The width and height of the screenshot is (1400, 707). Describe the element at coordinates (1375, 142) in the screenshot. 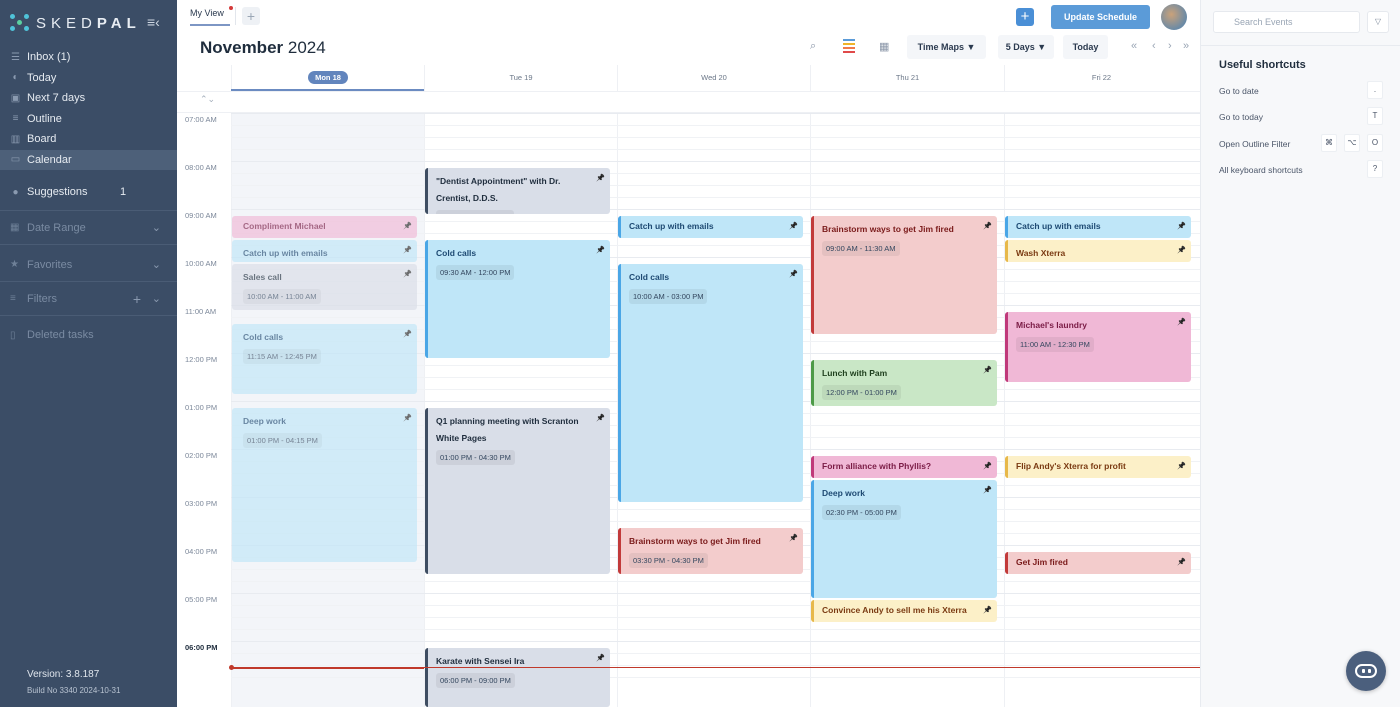

I see `shortcut-key: O` at that location.